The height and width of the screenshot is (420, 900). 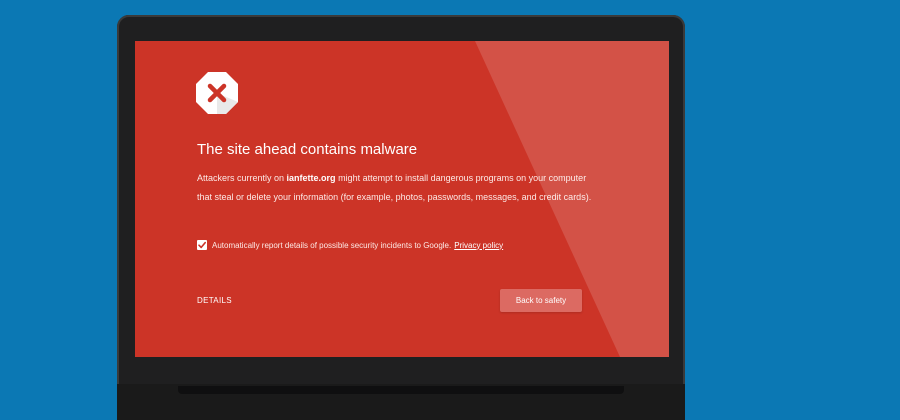 I want to click on checkmark-icon, so click(x=202, y=245).